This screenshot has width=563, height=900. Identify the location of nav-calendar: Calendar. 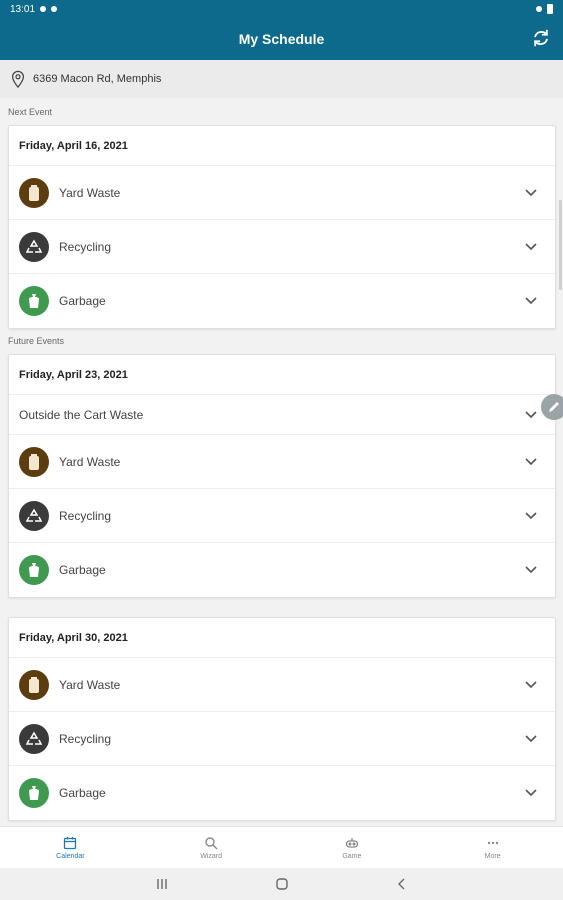
(70, 847).